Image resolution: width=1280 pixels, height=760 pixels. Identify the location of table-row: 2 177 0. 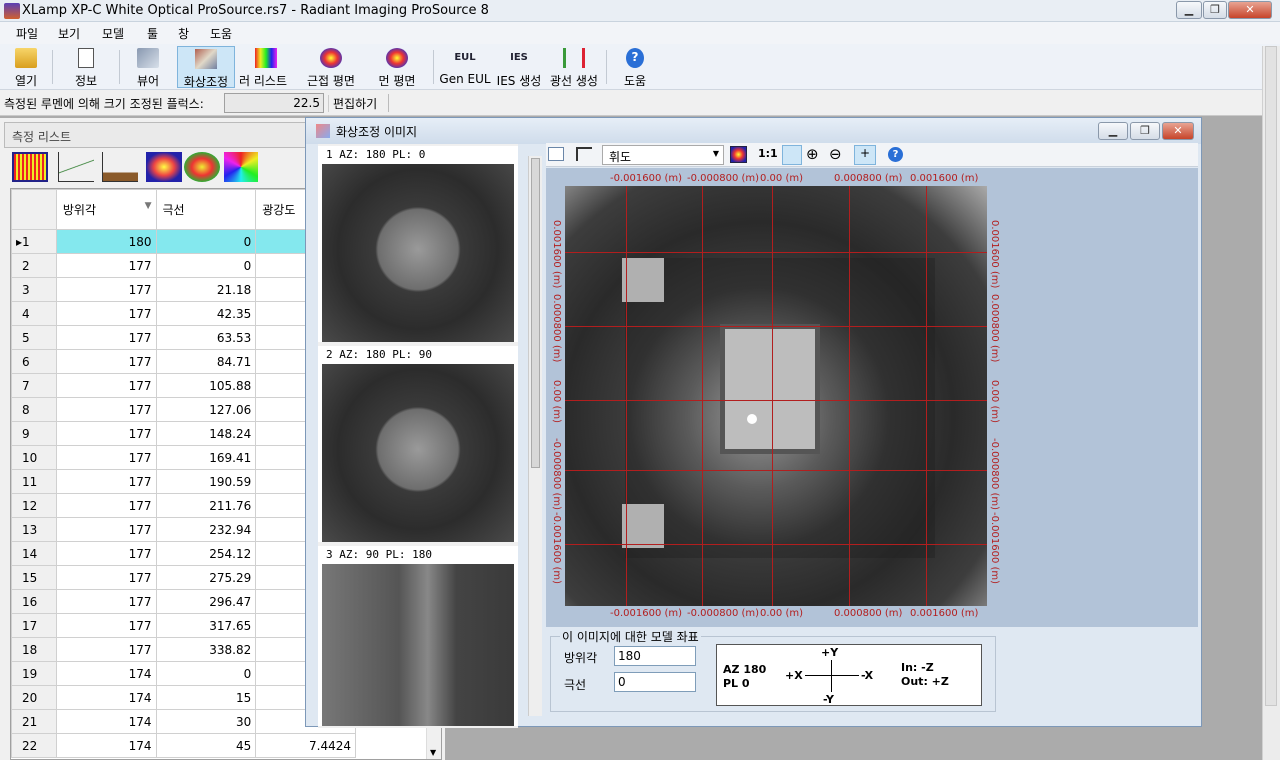
(183, 265).